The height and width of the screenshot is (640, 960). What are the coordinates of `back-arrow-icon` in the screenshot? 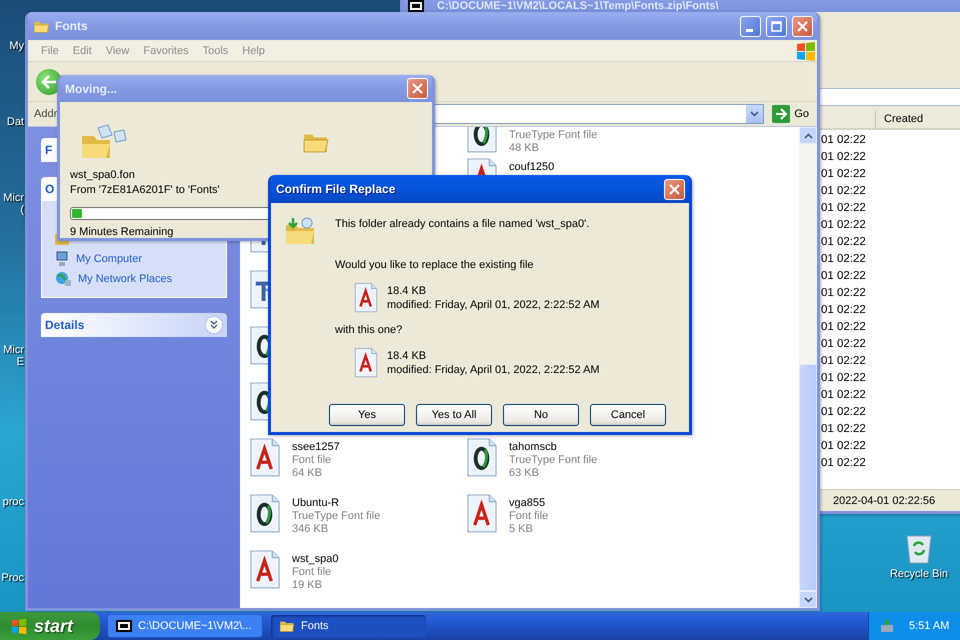 It's located at (49, 81).